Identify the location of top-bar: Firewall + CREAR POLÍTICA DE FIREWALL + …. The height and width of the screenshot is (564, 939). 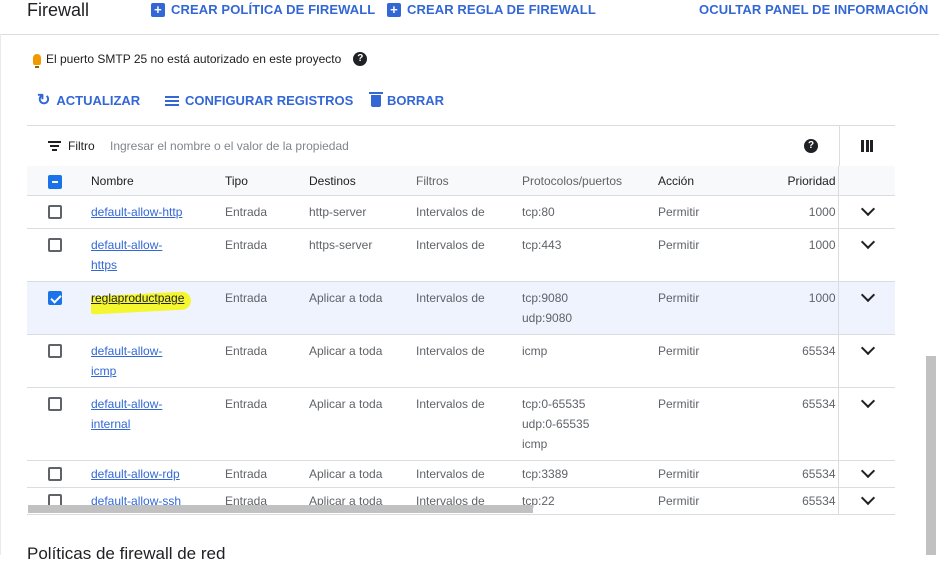
(469, 17).